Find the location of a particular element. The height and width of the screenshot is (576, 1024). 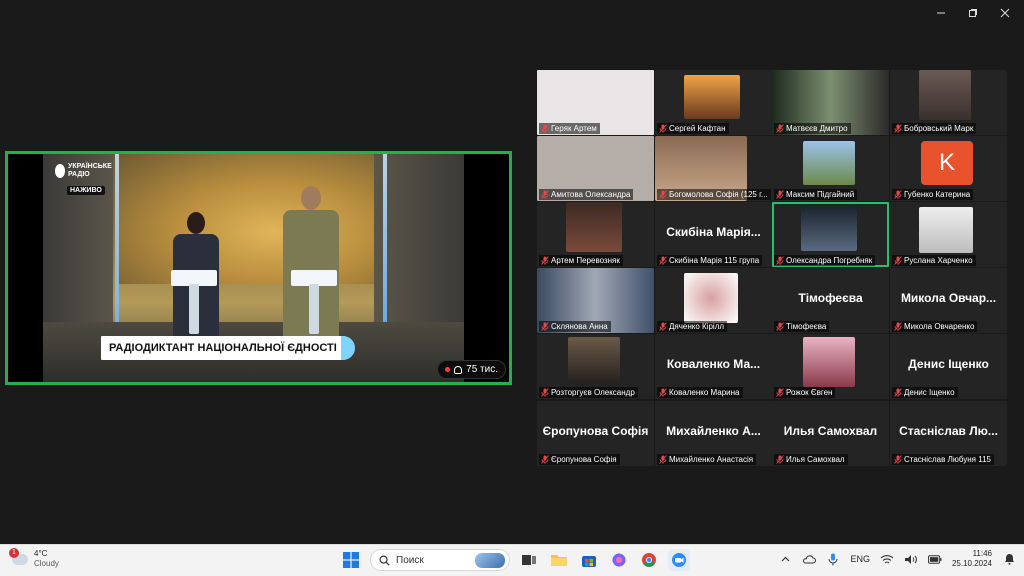

participant-name: Максим Підгайний is located at coordinates (820, 194).